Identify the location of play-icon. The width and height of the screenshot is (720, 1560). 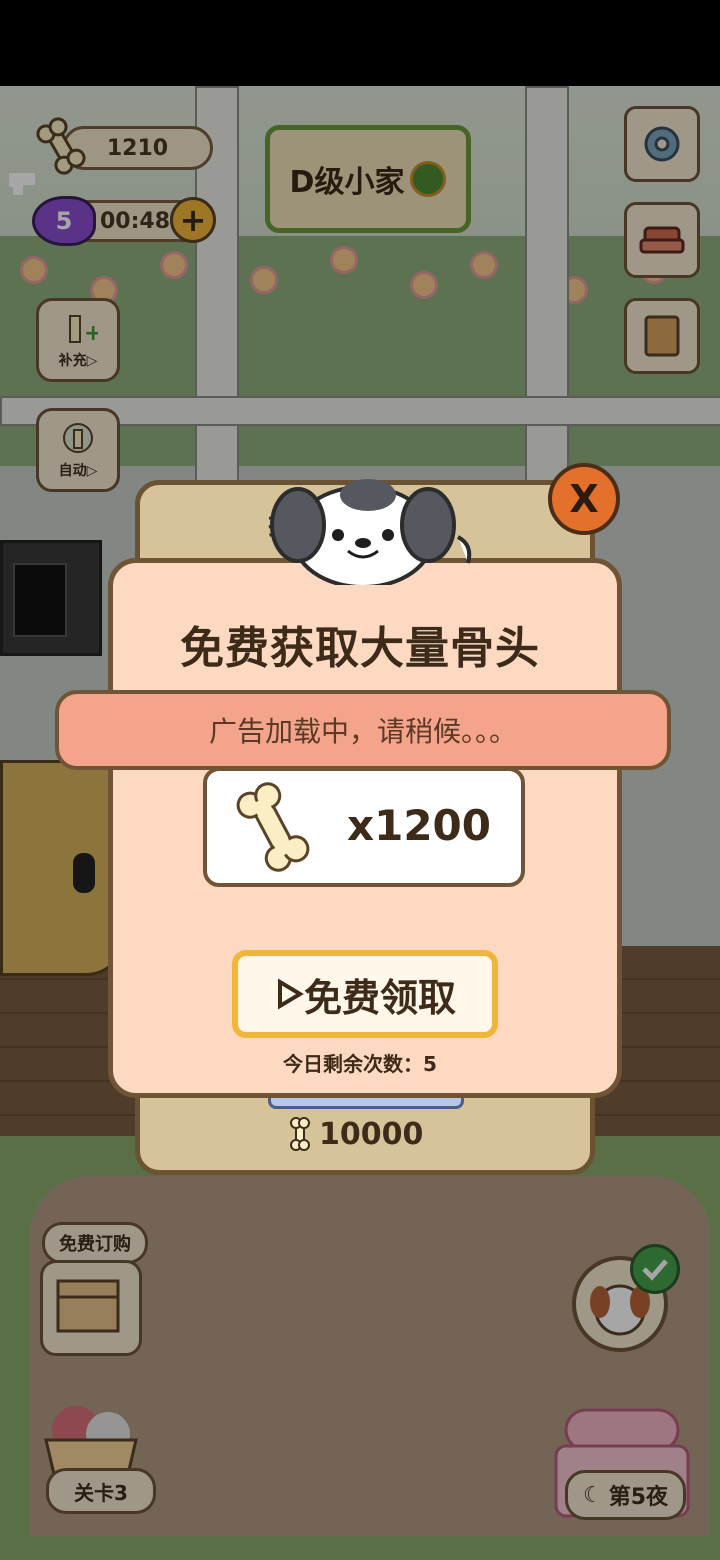
(290, 994).